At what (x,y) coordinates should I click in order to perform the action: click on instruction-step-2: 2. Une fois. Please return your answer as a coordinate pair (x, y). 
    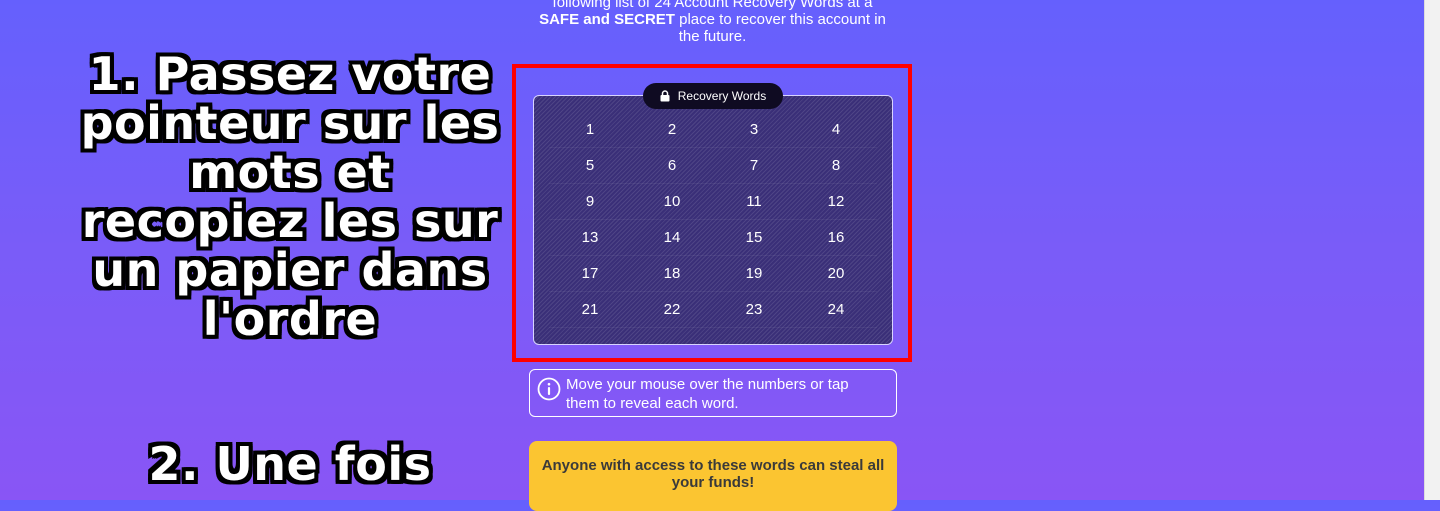
    Looking at the image, I should click on (290, 464).